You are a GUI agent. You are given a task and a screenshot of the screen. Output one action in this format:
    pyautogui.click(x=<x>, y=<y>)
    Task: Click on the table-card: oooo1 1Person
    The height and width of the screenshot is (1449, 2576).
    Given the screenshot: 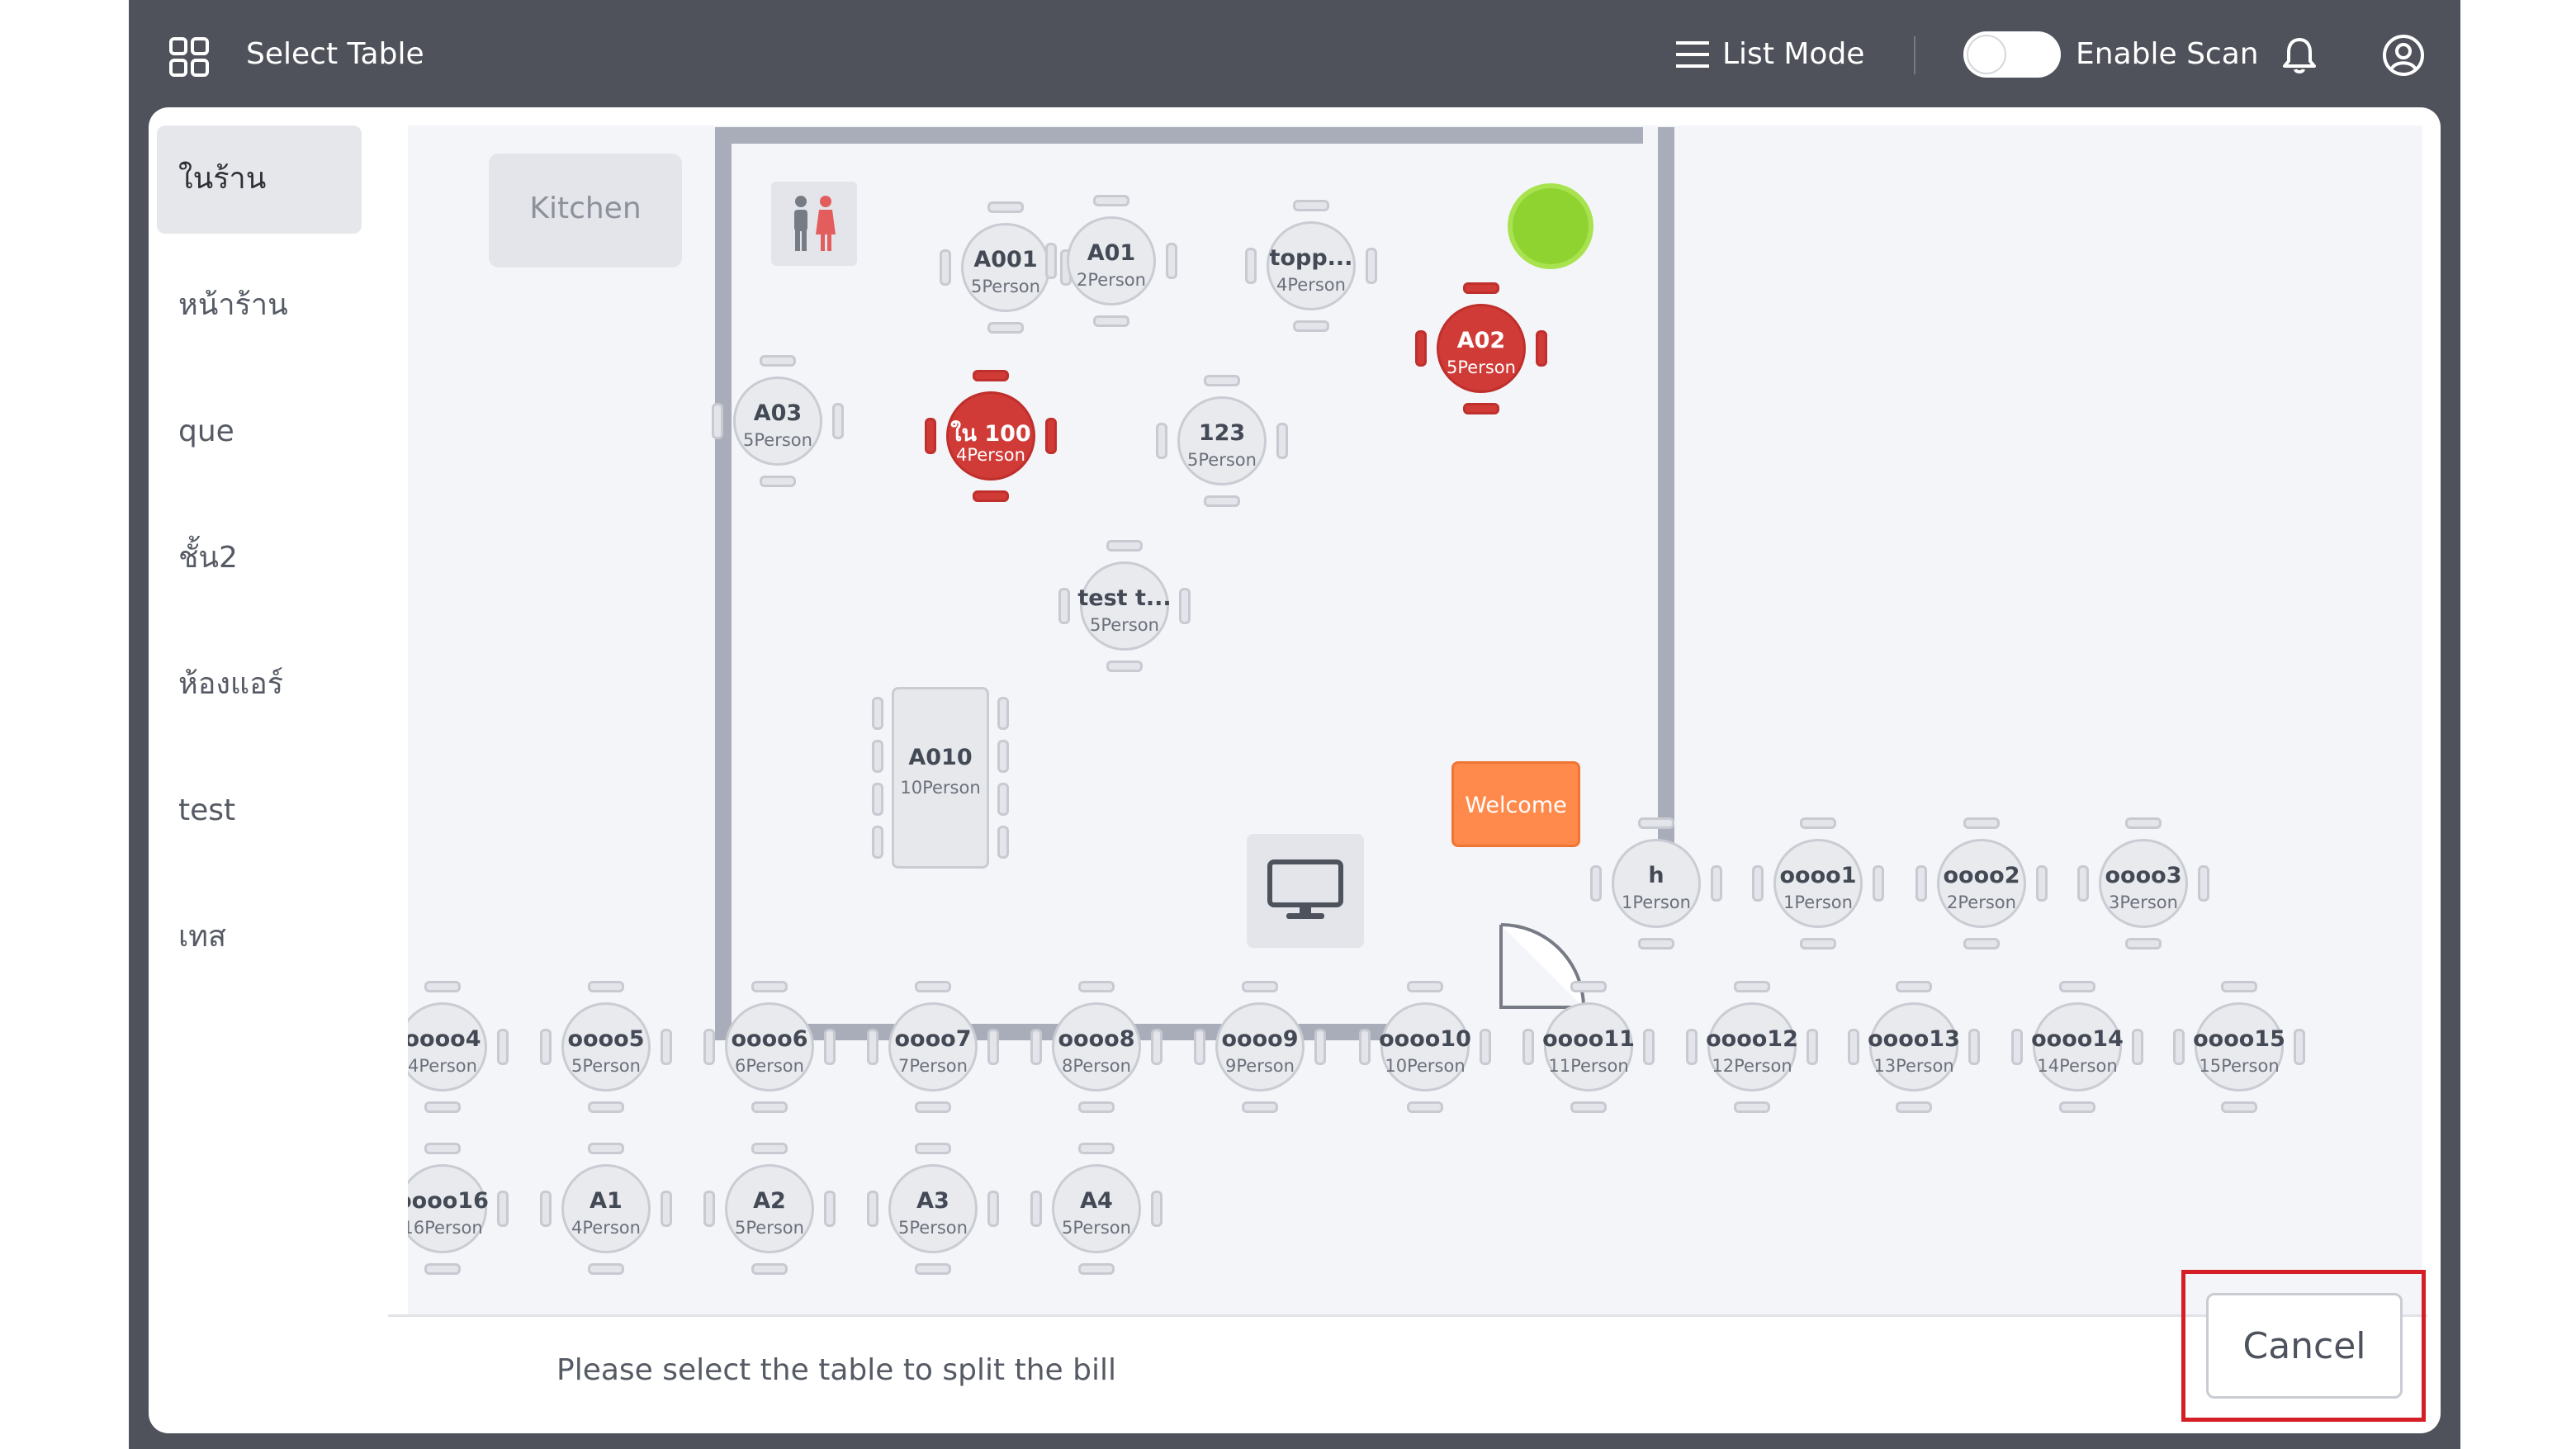 What is the action you would take?
    pyautogui.click(x=1818, y=883)
    